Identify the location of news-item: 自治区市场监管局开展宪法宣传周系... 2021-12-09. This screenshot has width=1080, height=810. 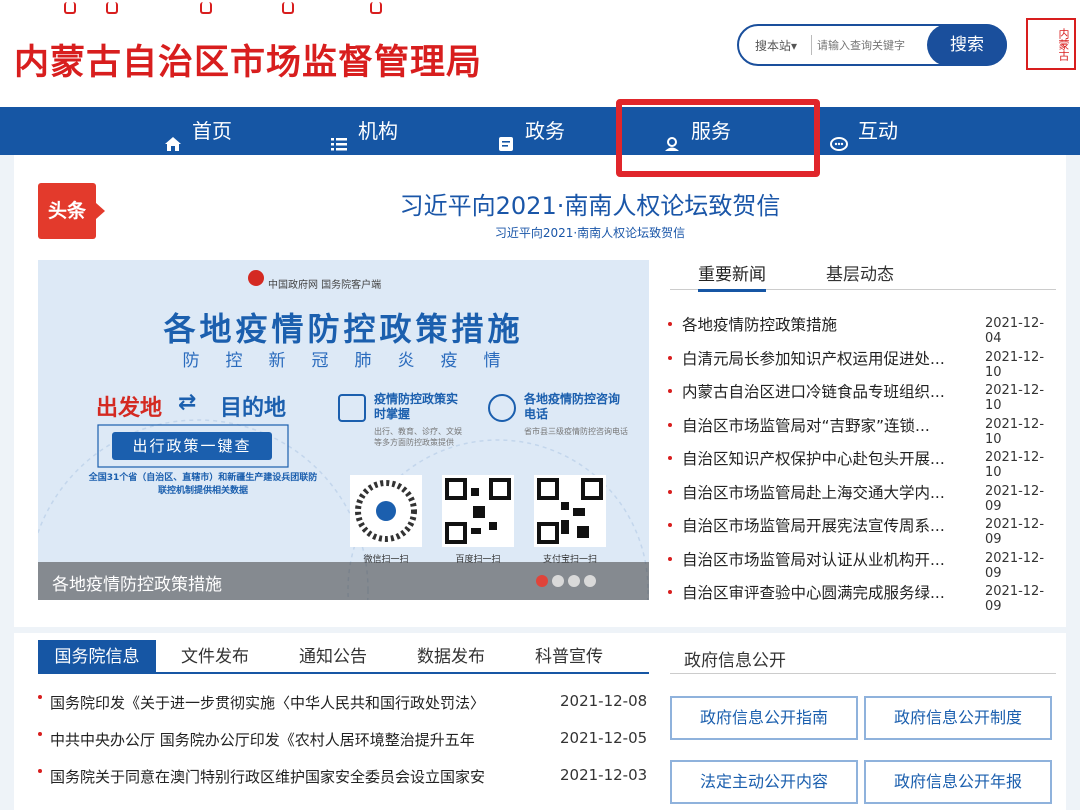
(863, 529).